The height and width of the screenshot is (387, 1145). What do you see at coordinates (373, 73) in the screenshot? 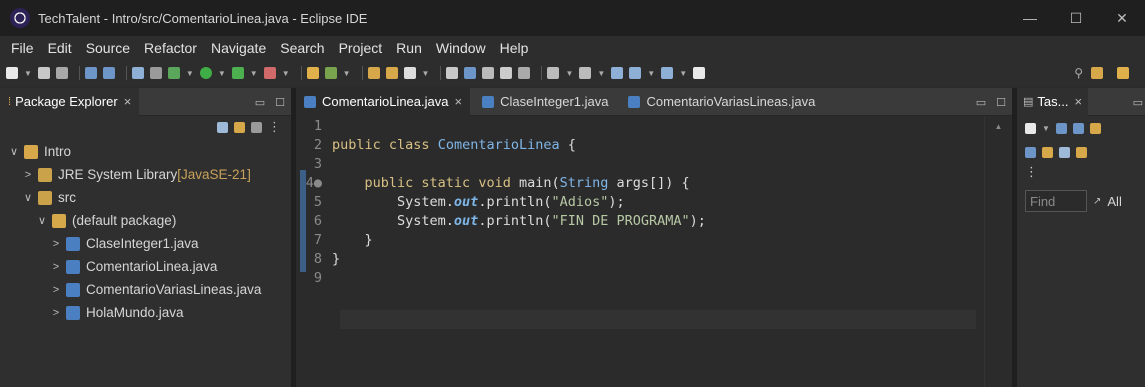
I see `open-type-icon` at bounding box center [373, 73].